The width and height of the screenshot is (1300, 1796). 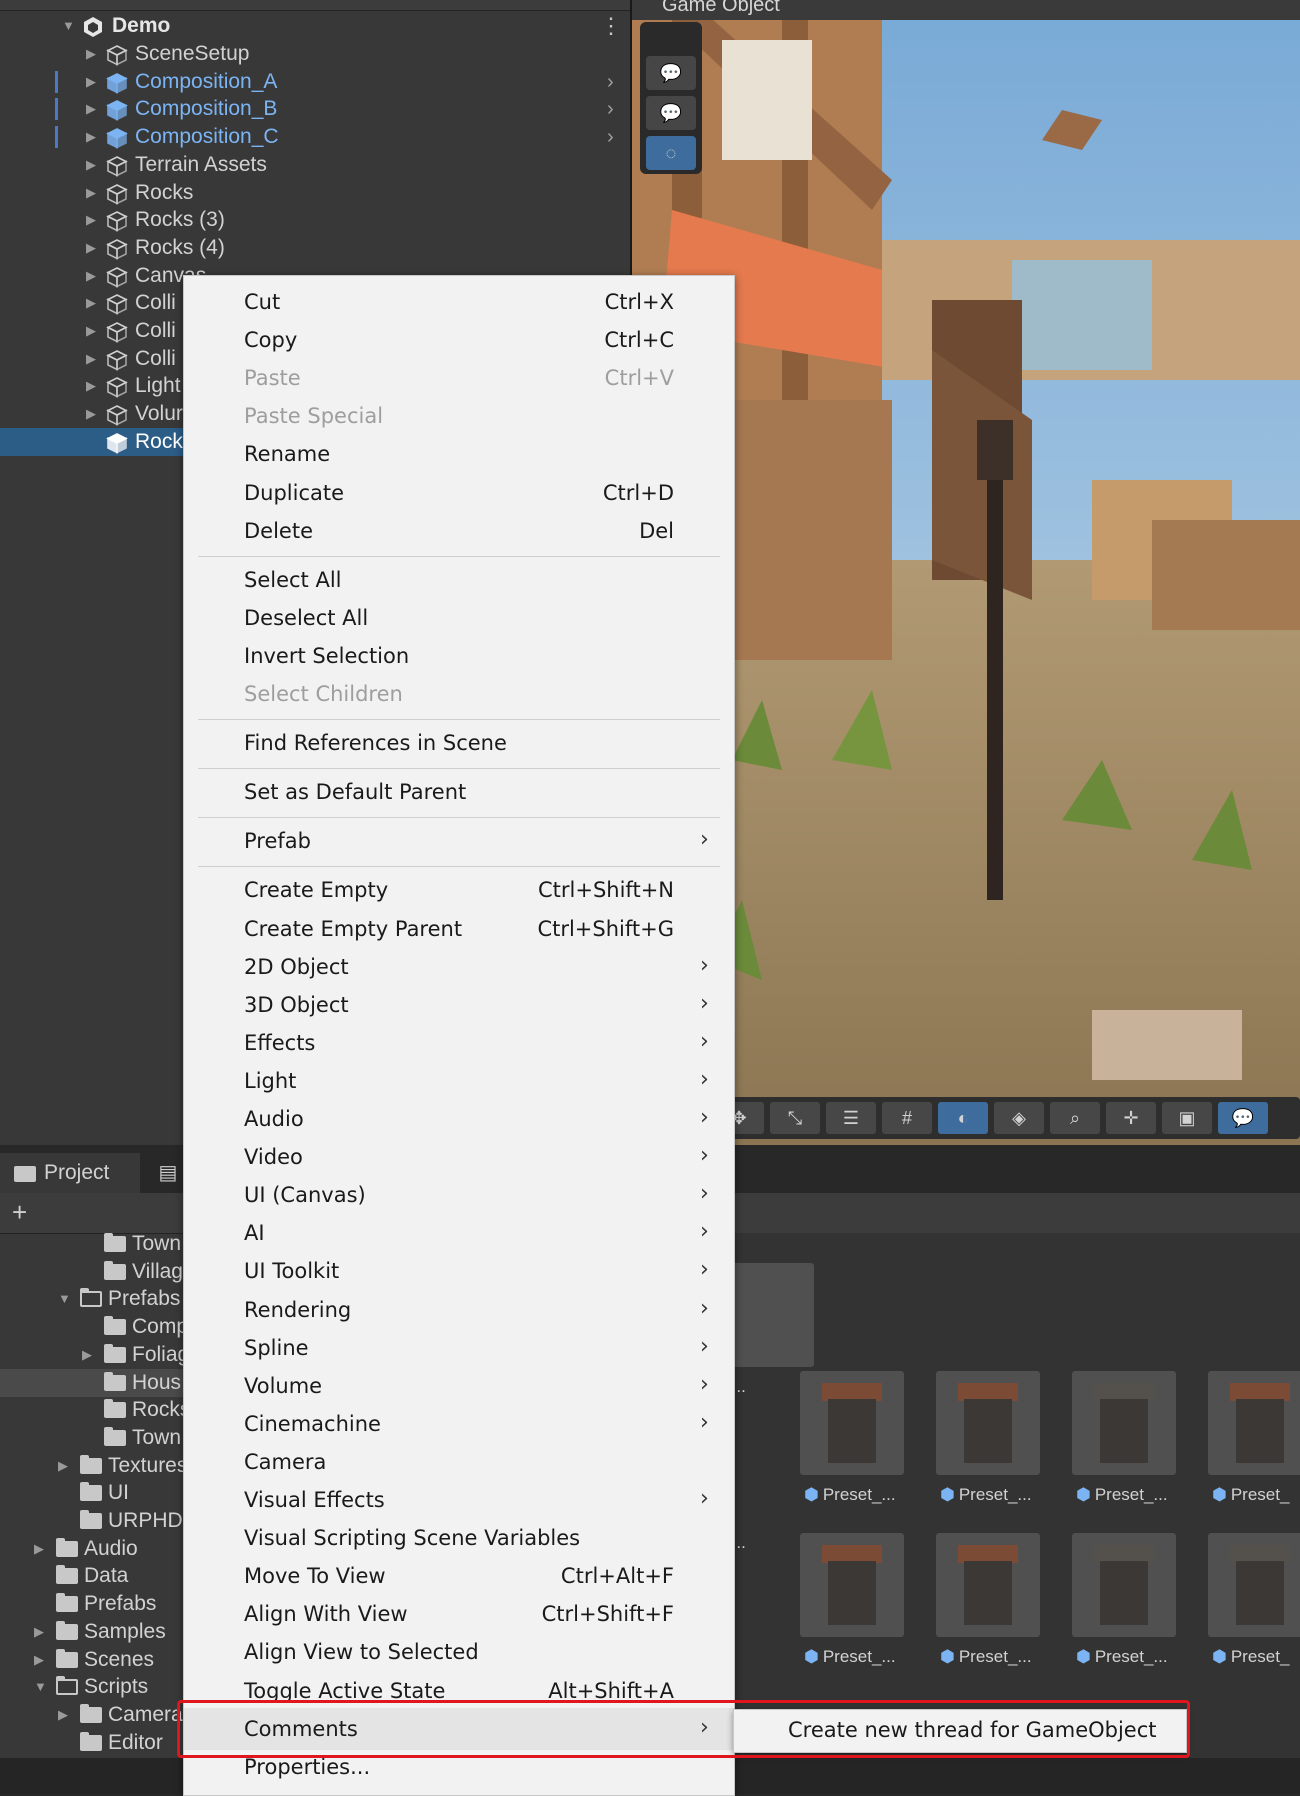 What do you see at coordinates (795, 1118) in the screenshot?
I see `rect-tool-icon: ⤡` at bounding box center [795, 1118].